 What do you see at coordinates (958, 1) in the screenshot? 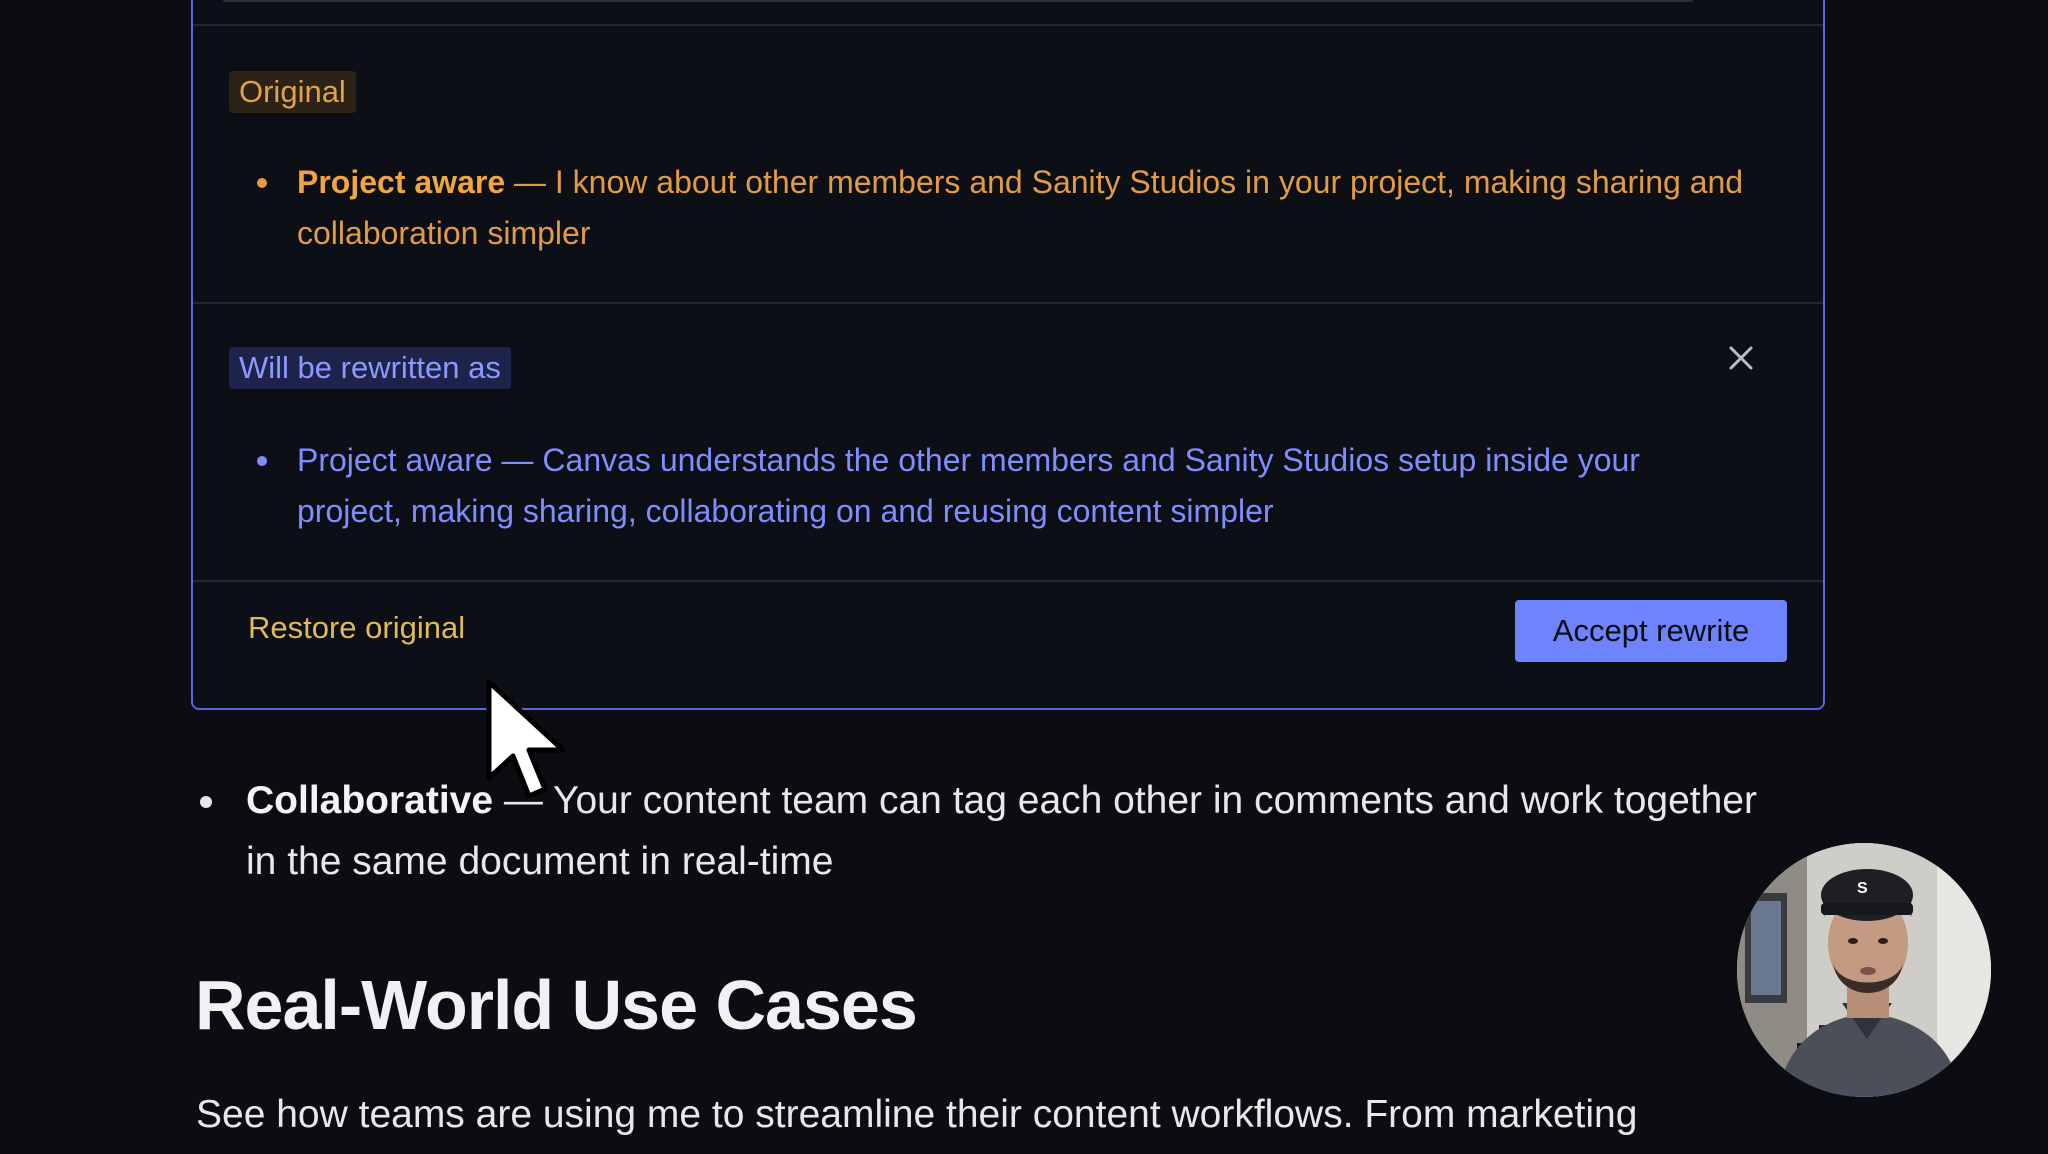
I see `previous-block-edge` at bounding box center [958, 1].